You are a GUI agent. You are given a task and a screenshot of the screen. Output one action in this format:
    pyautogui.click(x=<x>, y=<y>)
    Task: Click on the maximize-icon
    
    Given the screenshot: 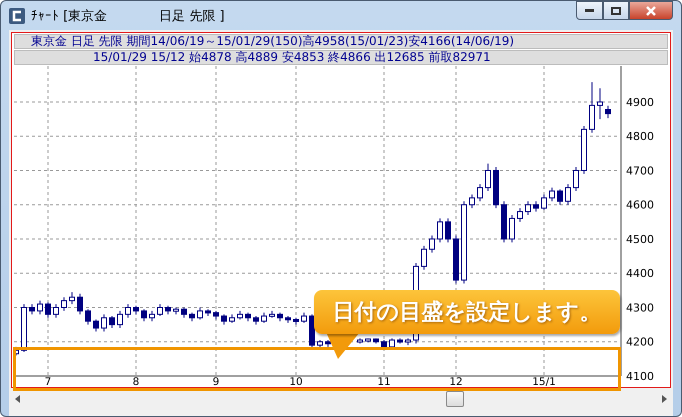 What is the action you would take?
    pyautogui.click(x=616, y=10)
    